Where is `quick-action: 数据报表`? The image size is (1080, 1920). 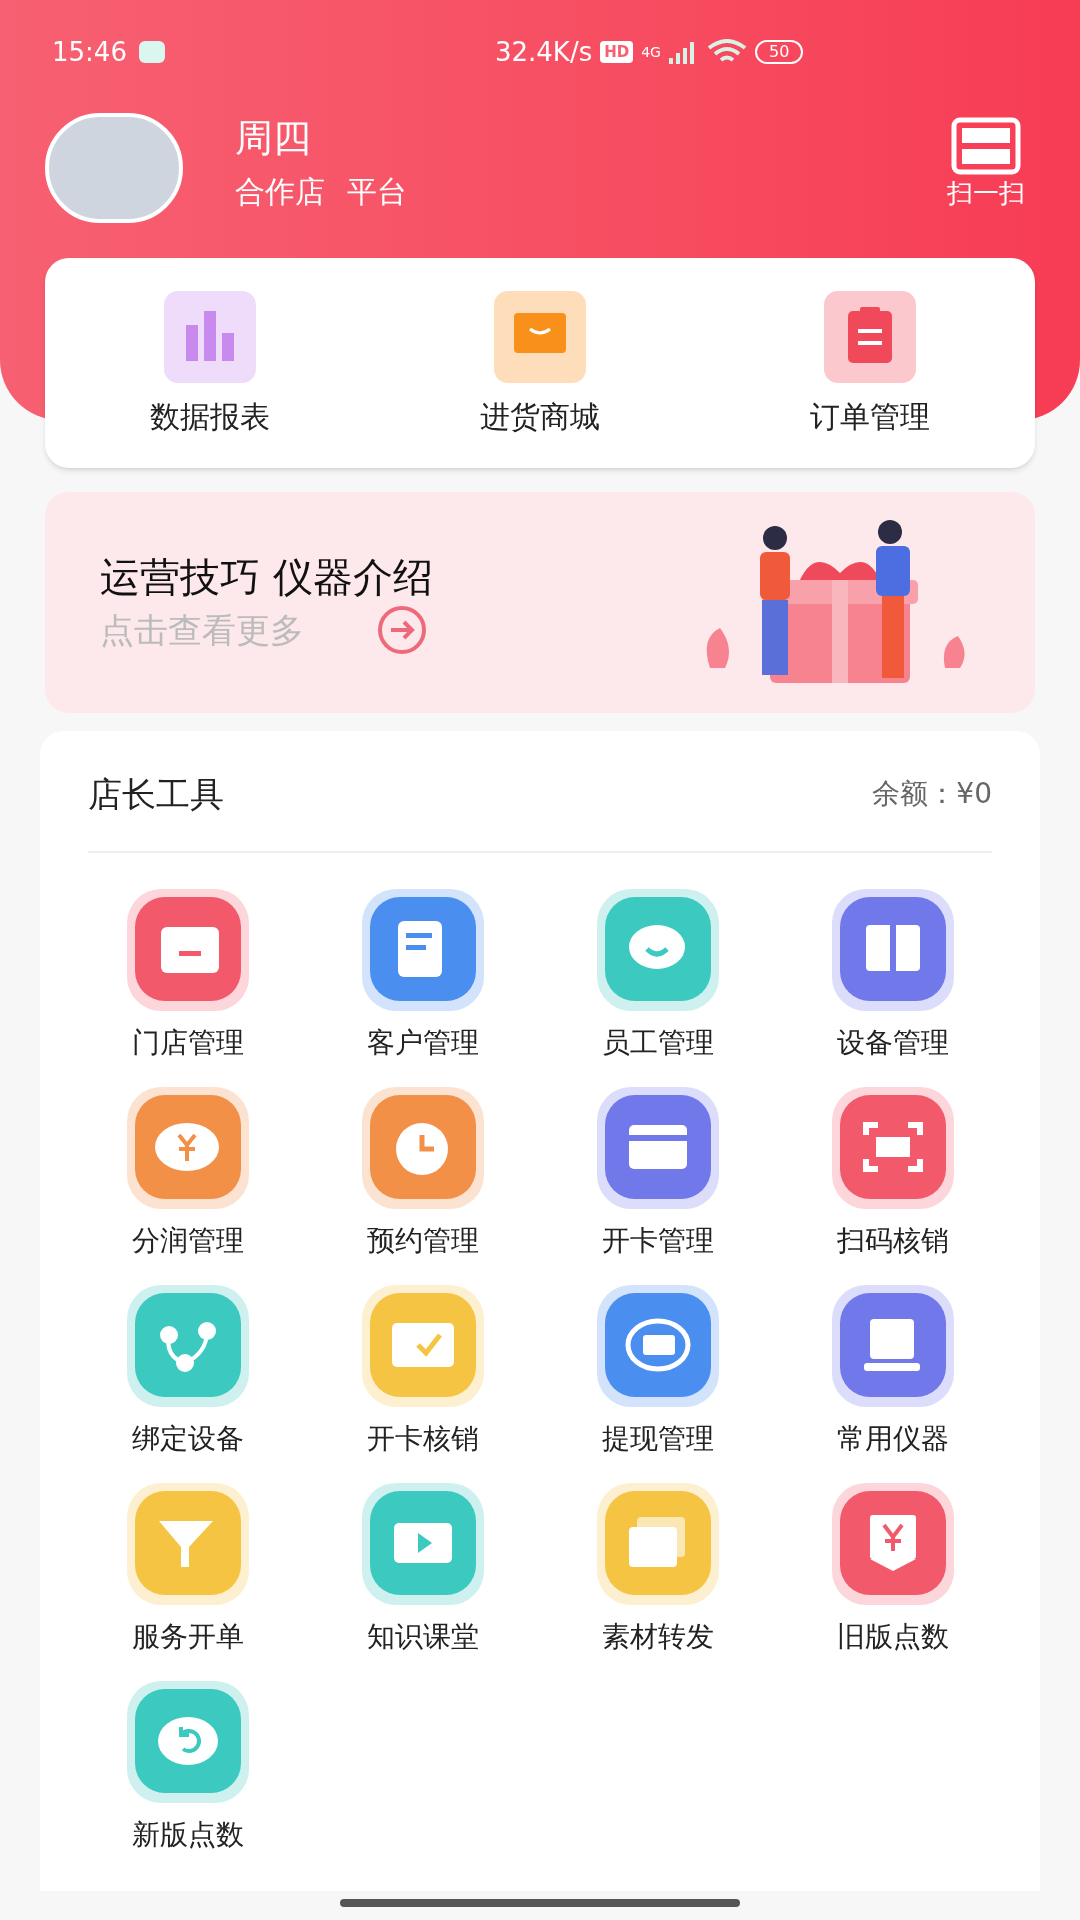 quick-action: 数据报表 is located at coordinates (210, 363).